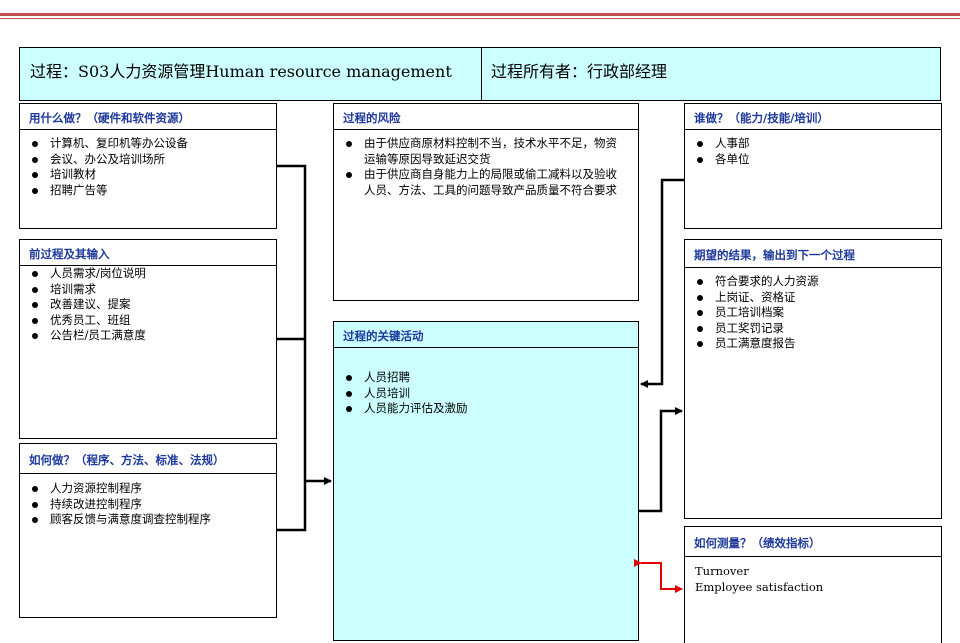 The height and width of the screenshot is (643, 960). What do you see at coordinates (658, 576) in the screenshot?
I see `connector-measure` at bounding box center [658, 576].